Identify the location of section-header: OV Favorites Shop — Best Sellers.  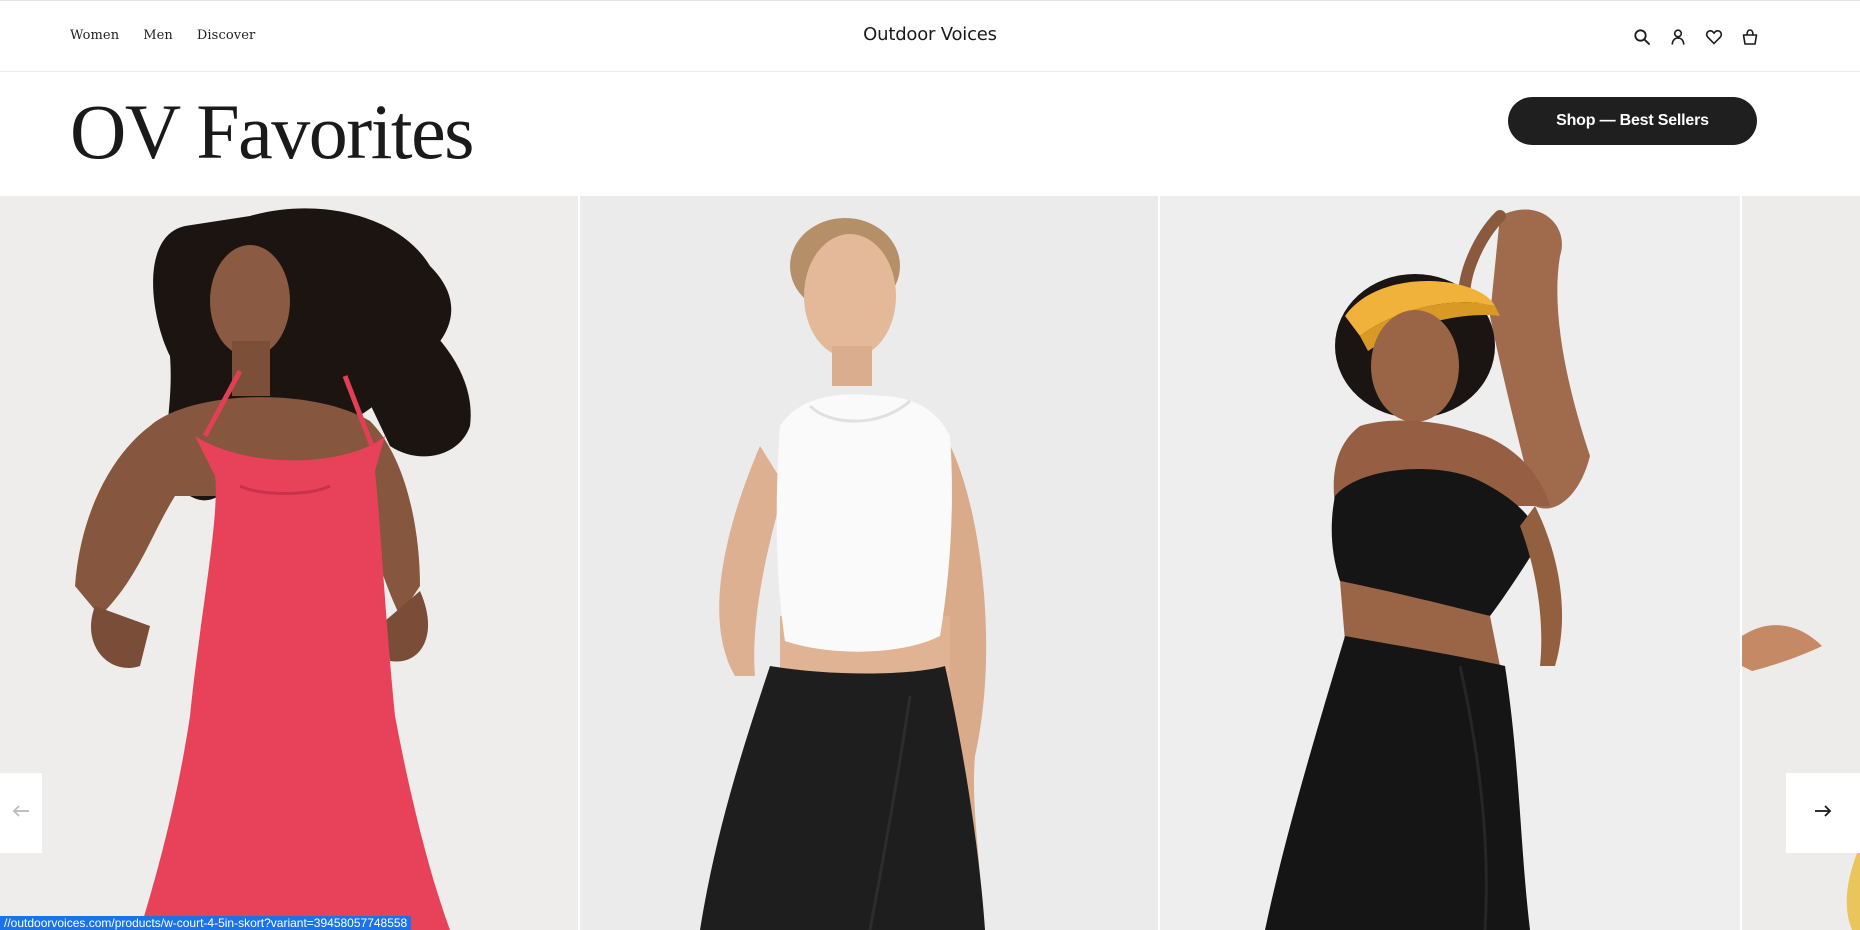
(930, 134).